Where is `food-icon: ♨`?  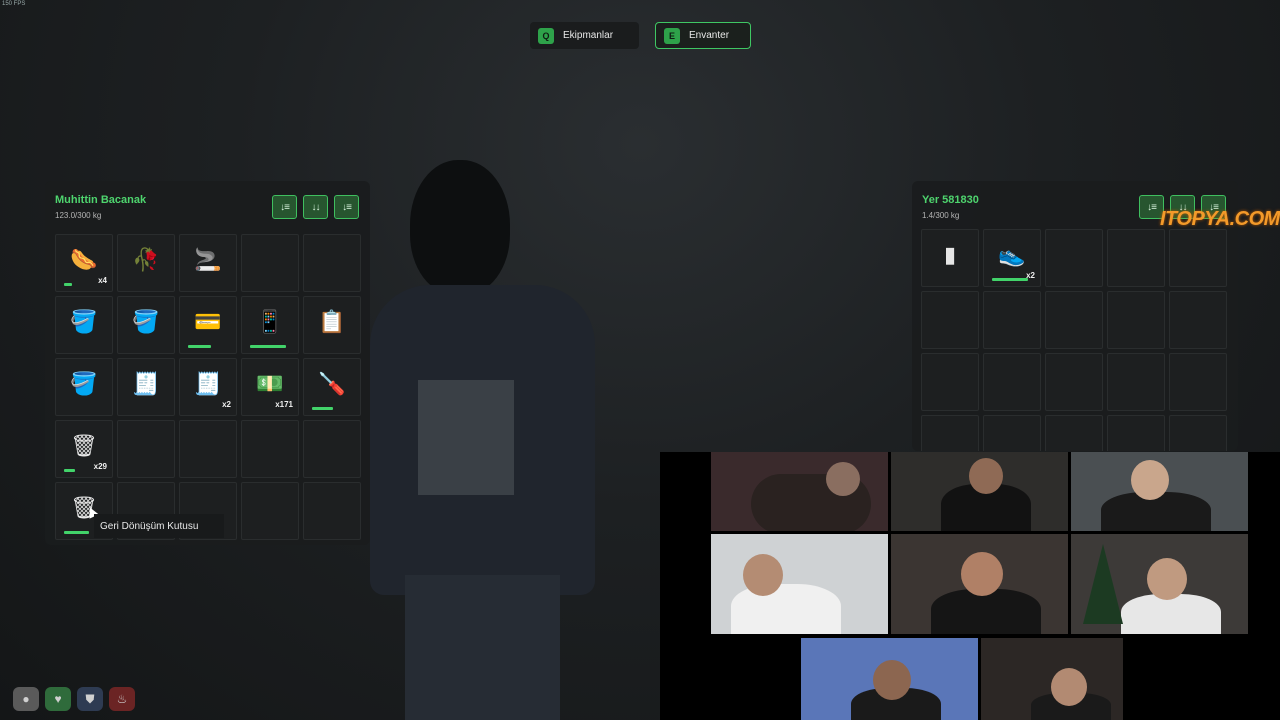 food-icon: ♨ is located at coordinates (122, 699).